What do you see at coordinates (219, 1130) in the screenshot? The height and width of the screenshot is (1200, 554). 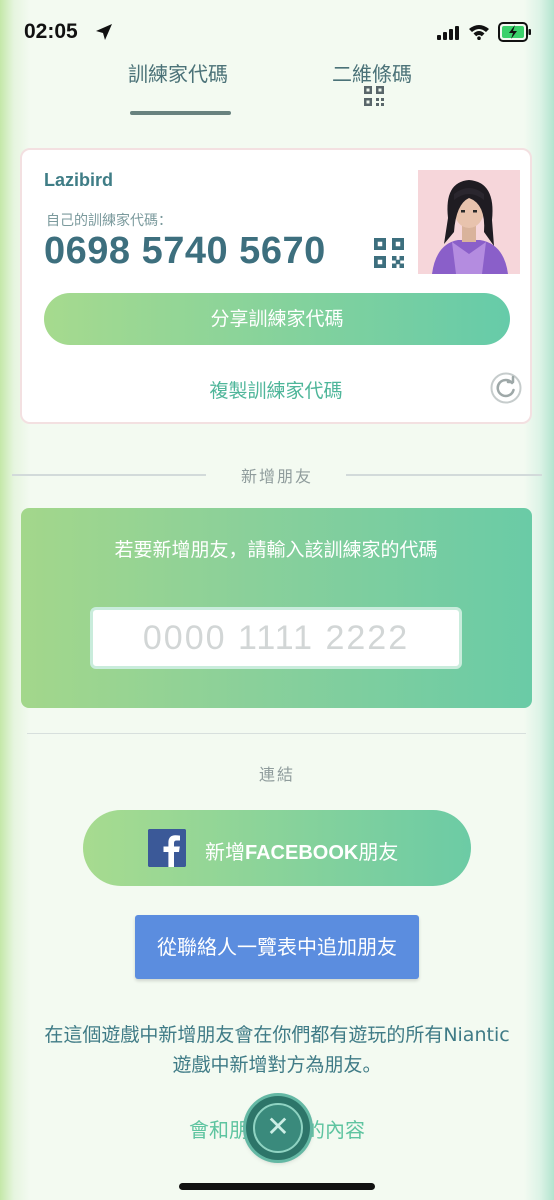 I see `bottom-text-left: 會和朋` at bounding box center [219, 1130].